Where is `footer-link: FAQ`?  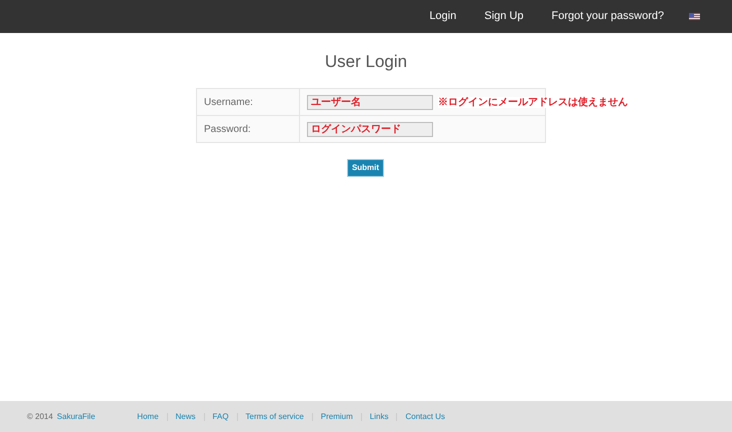 footer-link: FAQ is located at coordinates (220, 416).